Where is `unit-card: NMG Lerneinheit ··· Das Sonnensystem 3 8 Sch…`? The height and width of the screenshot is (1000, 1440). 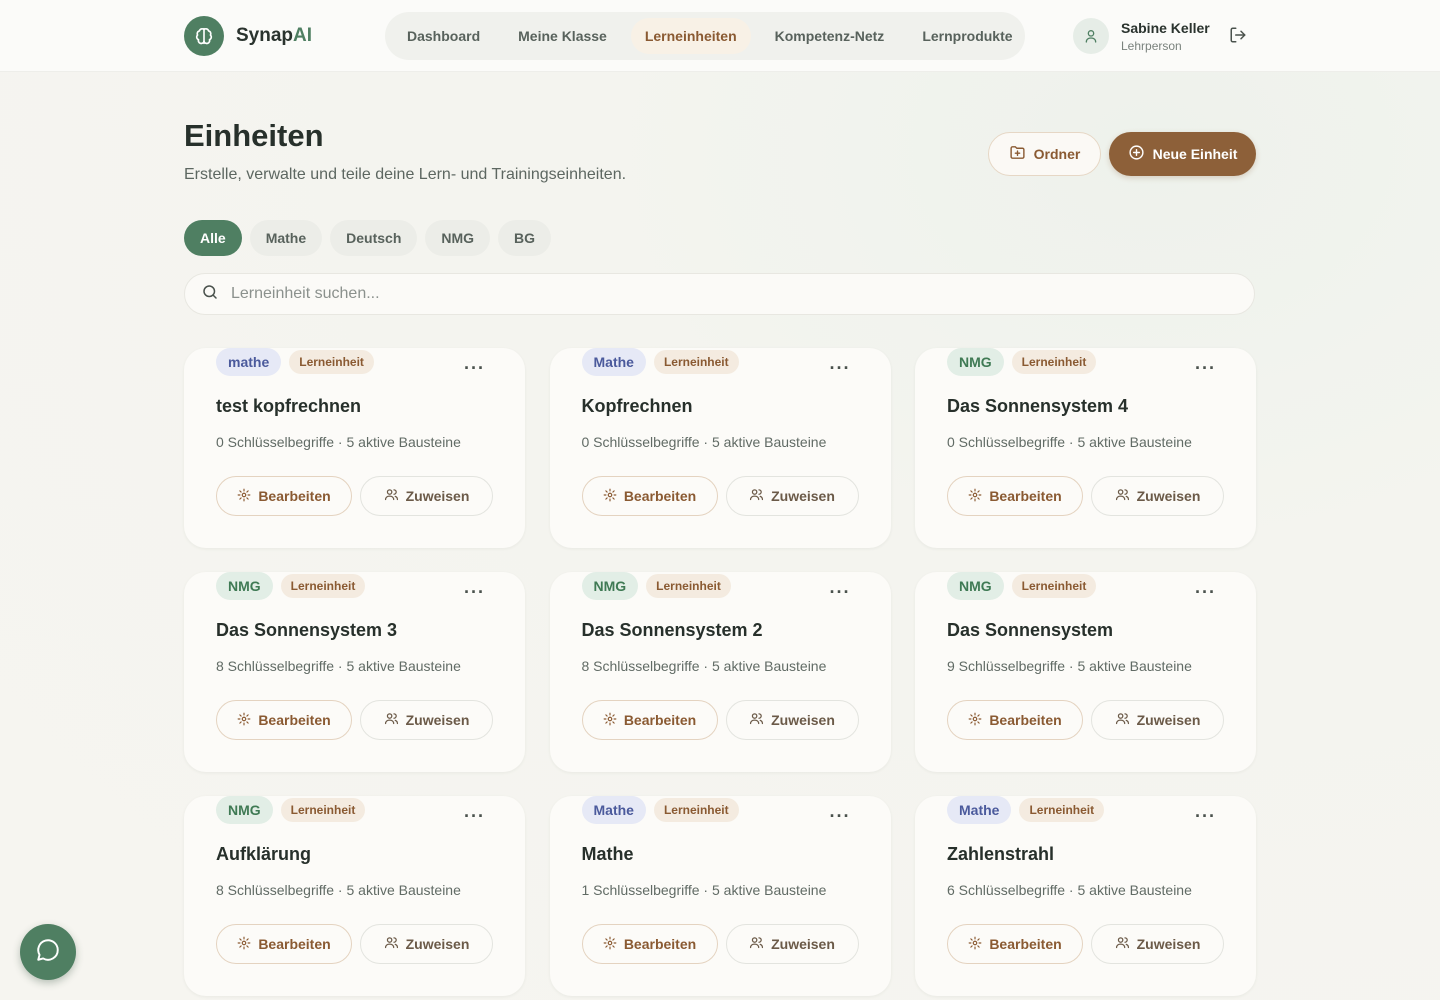
unit-card: NMG Lerneinheit ··· Das Sonnensystem 3 8 Sch… is located at coordinates (354, 672).